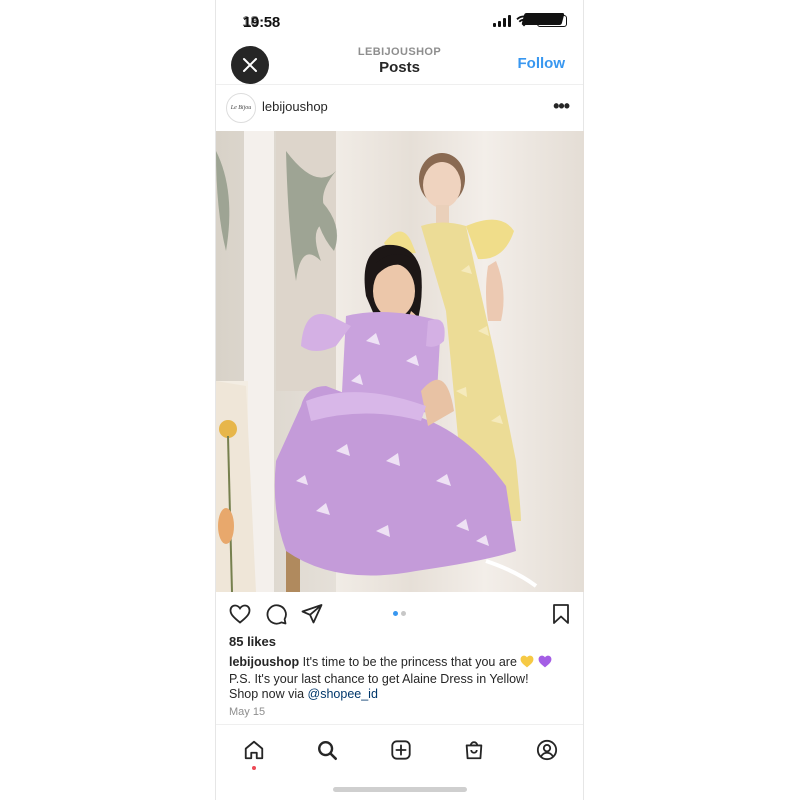  Describe the element at coordinates (247, 712) in the screenshot. I see `post-date: May 15` at that location.